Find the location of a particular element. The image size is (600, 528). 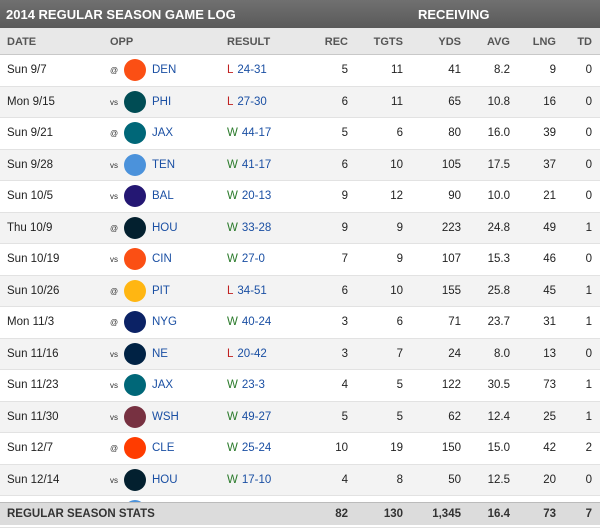

home-away-indicator: @ is located at coordinates (114, 448).